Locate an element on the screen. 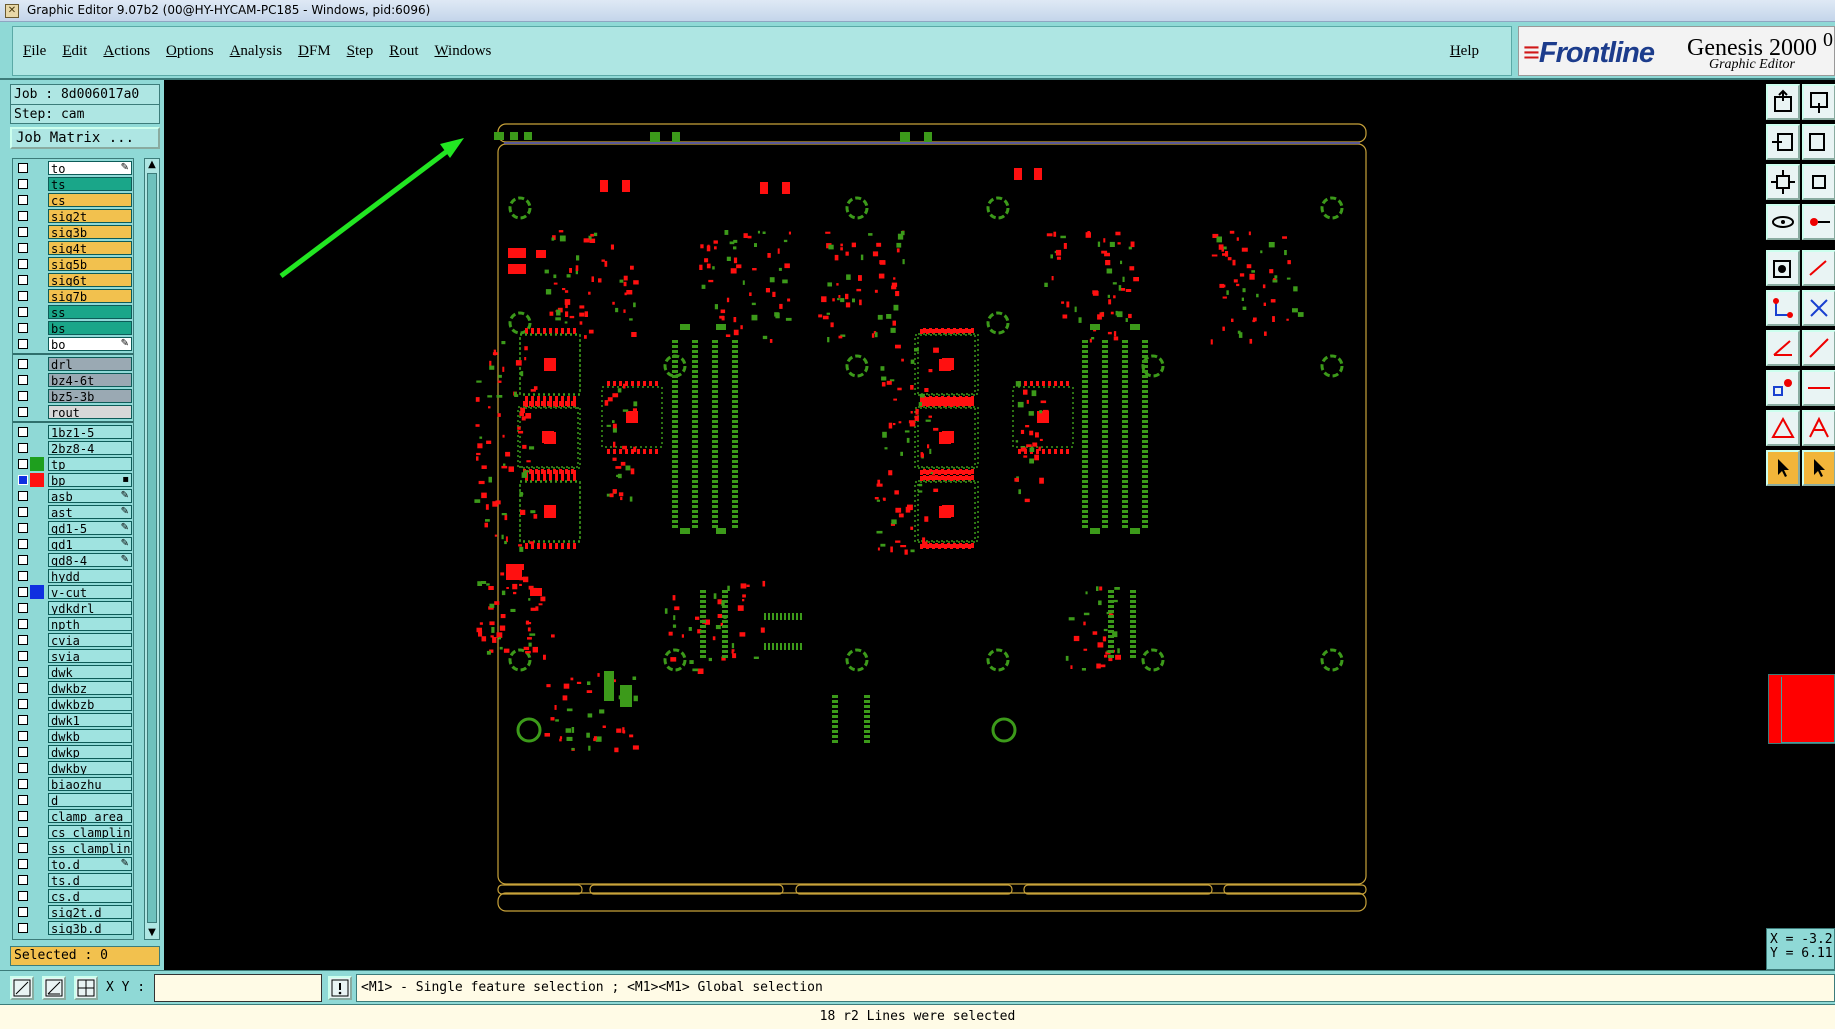  layer-row: ydkdrl is located at coordinates (73, 608).